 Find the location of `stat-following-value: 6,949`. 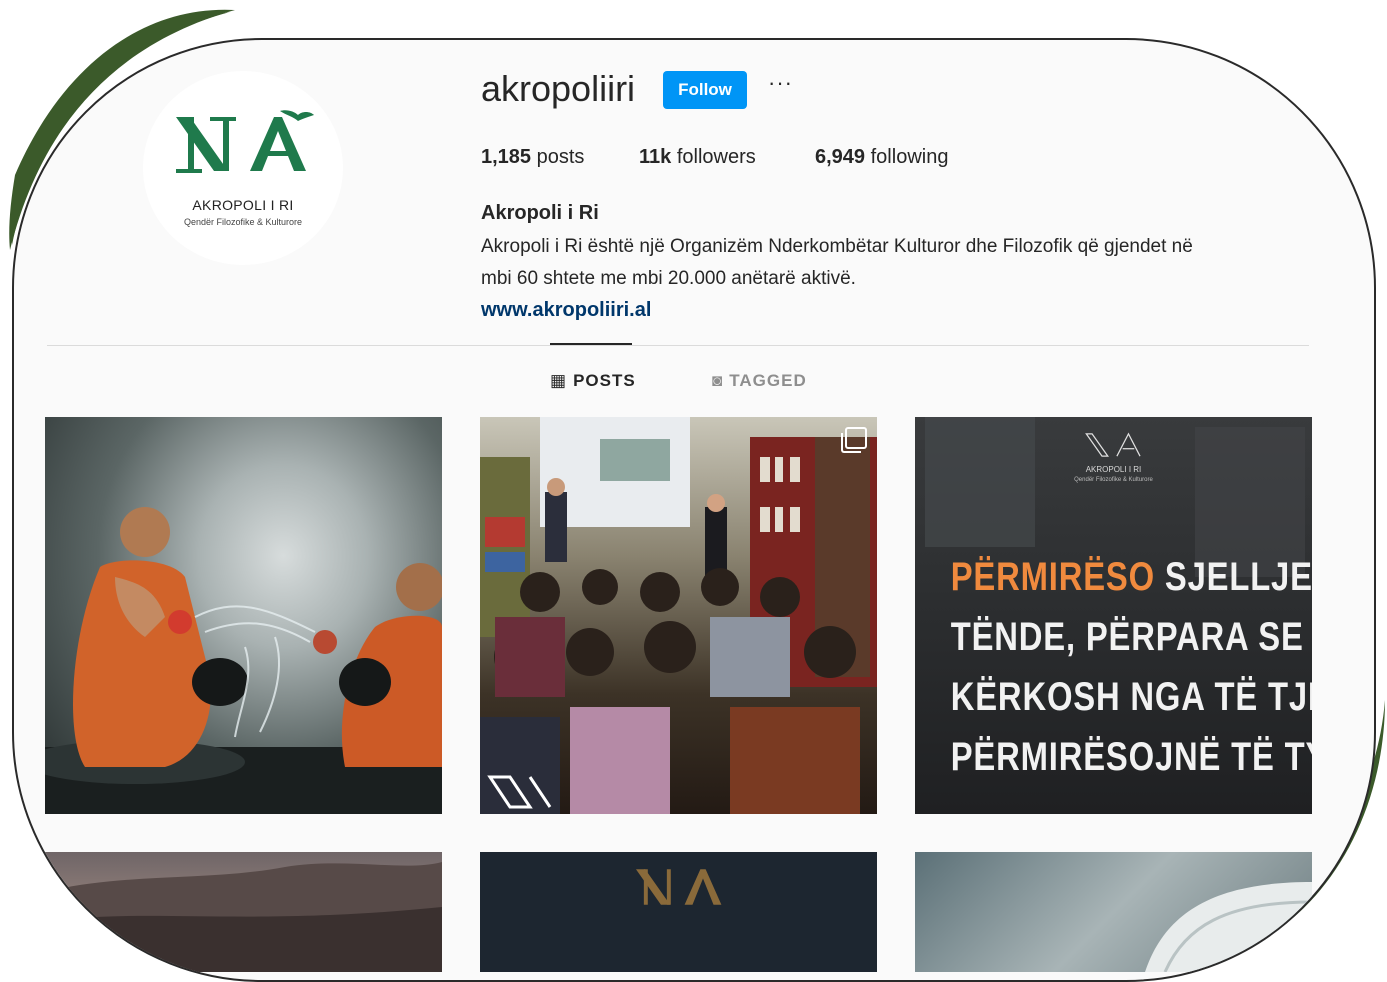

stat-following-value: 6,949 is located at coordinates (840, 157).